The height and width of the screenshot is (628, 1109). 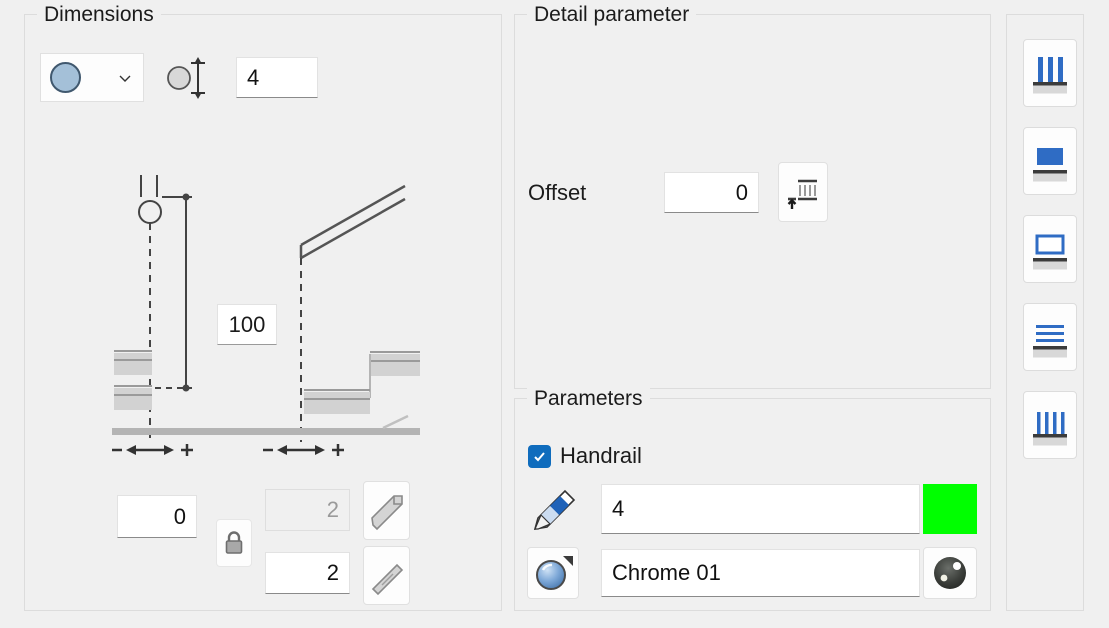 What do you see at coordinates (612, 14) in the screenshot?
I see `detail-parameter-group-title: Detail parameter` at bounding box center [612, 14].